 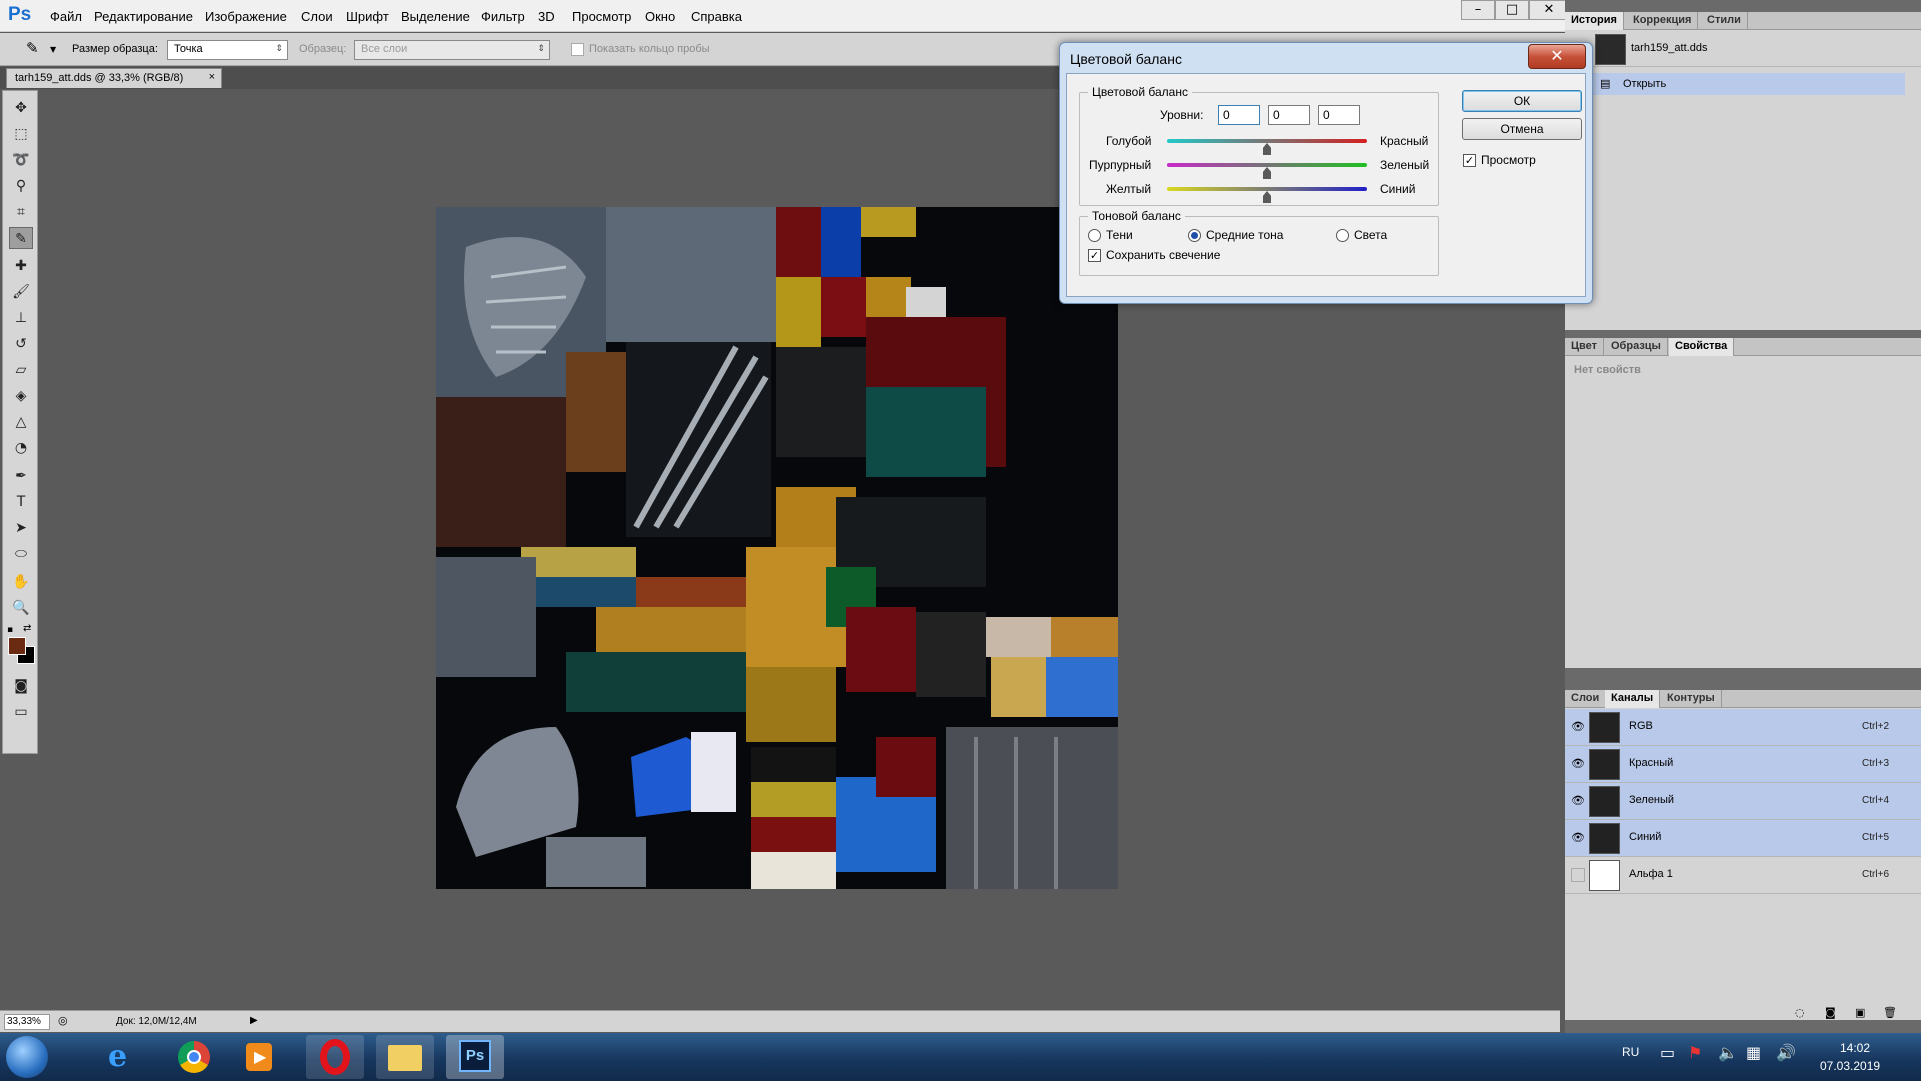 I want to click on menu-help: Справка, so click(x=716, y=16).